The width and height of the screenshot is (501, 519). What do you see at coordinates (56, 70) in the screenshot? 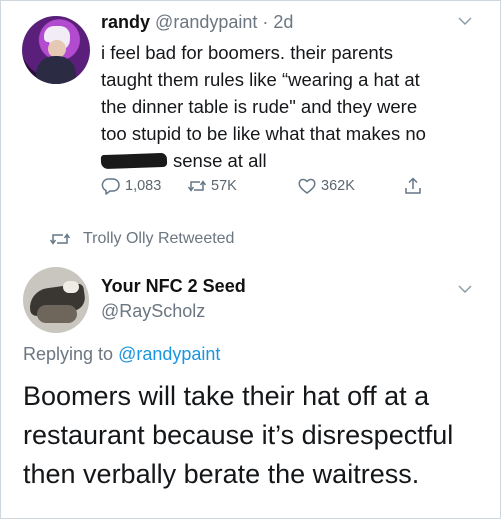
I see `avatar-body` at bounding box center [56, 70].